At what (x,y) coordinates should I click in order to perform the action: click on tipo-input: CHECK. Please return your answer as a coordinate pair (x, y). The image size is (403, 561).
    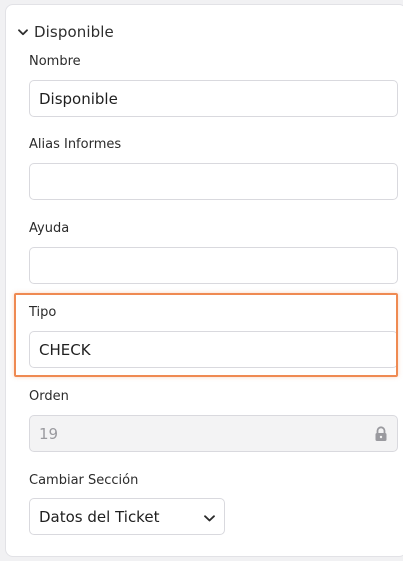
    Looking at the image, I should click on (213, 349).